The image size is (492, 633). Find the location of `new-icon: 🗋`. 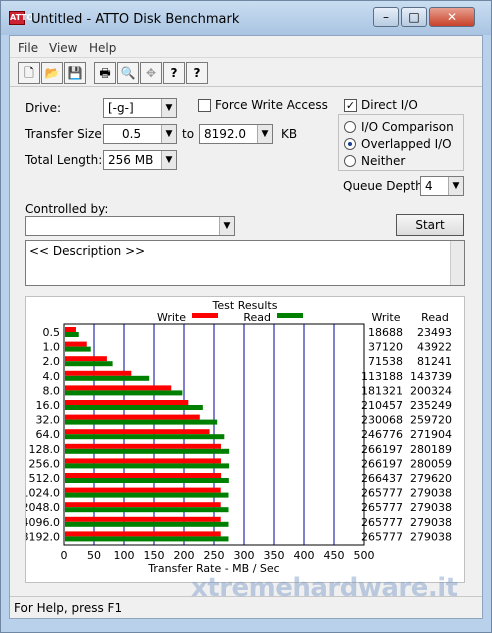

new-icon: 🗋 is located at coordinates (29, 73).